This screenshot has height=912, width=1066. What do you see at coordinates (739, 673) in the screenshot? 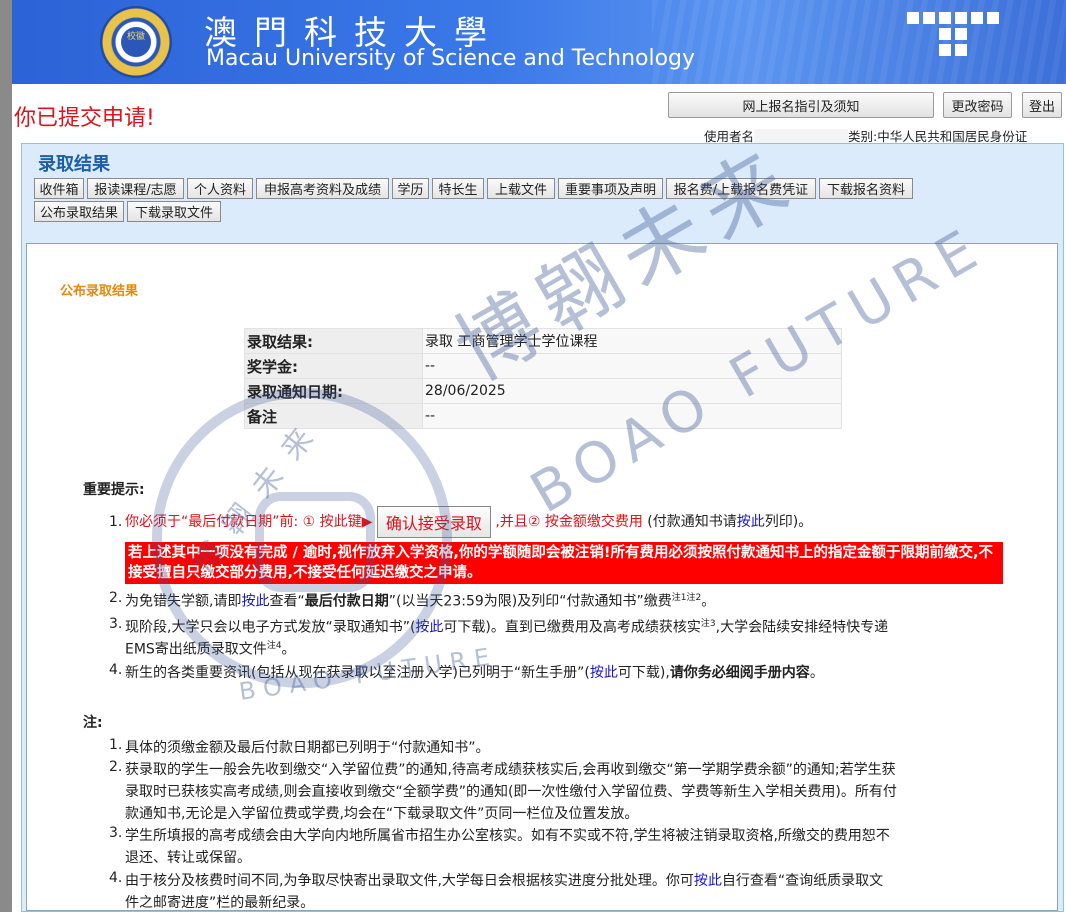
I see `handbook-emphasis: 请你务必细阅手册内容` at bounding box center [739, 673].